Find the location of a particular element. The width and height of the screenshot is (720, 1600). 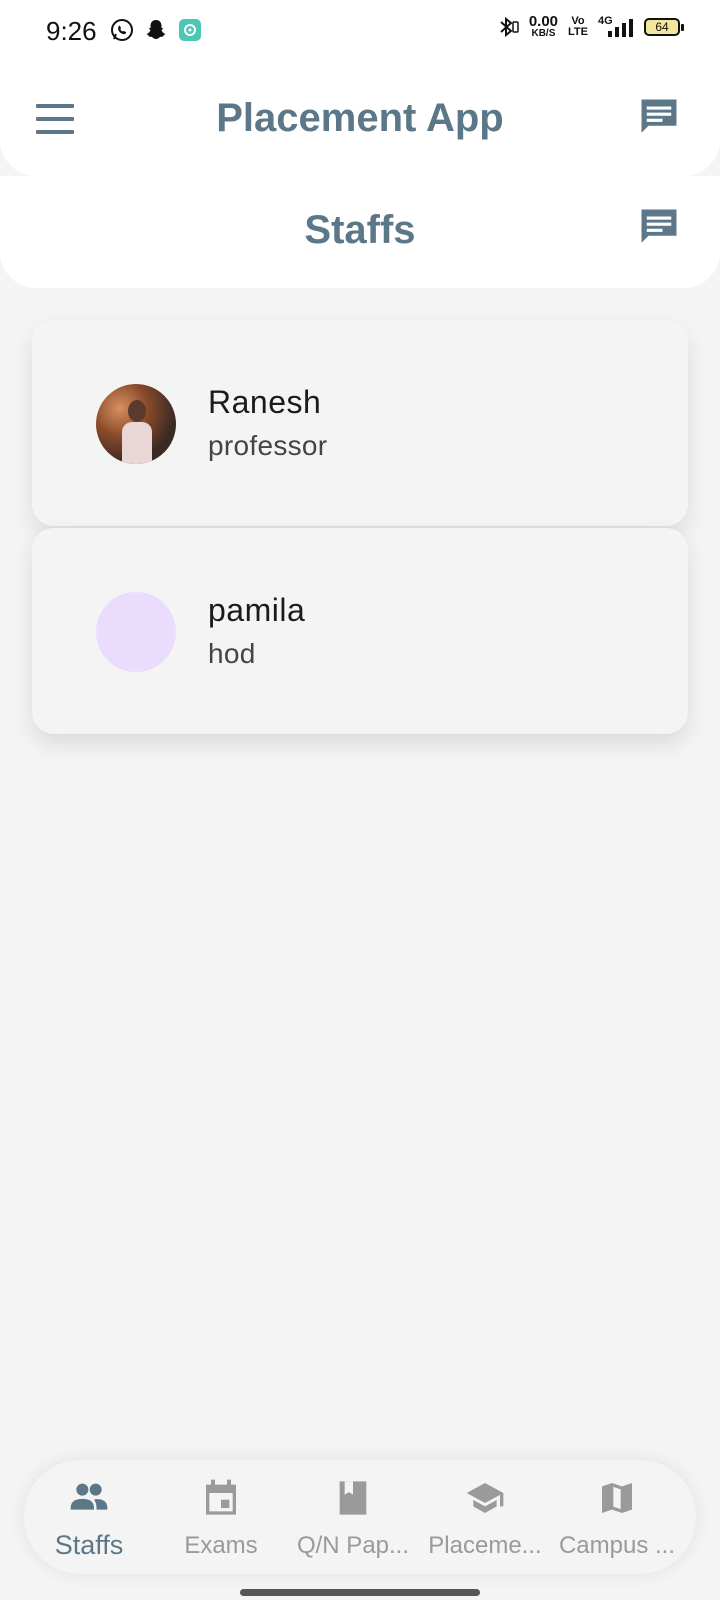

volte-bottom: LTE is located at coordinates (578, 31).